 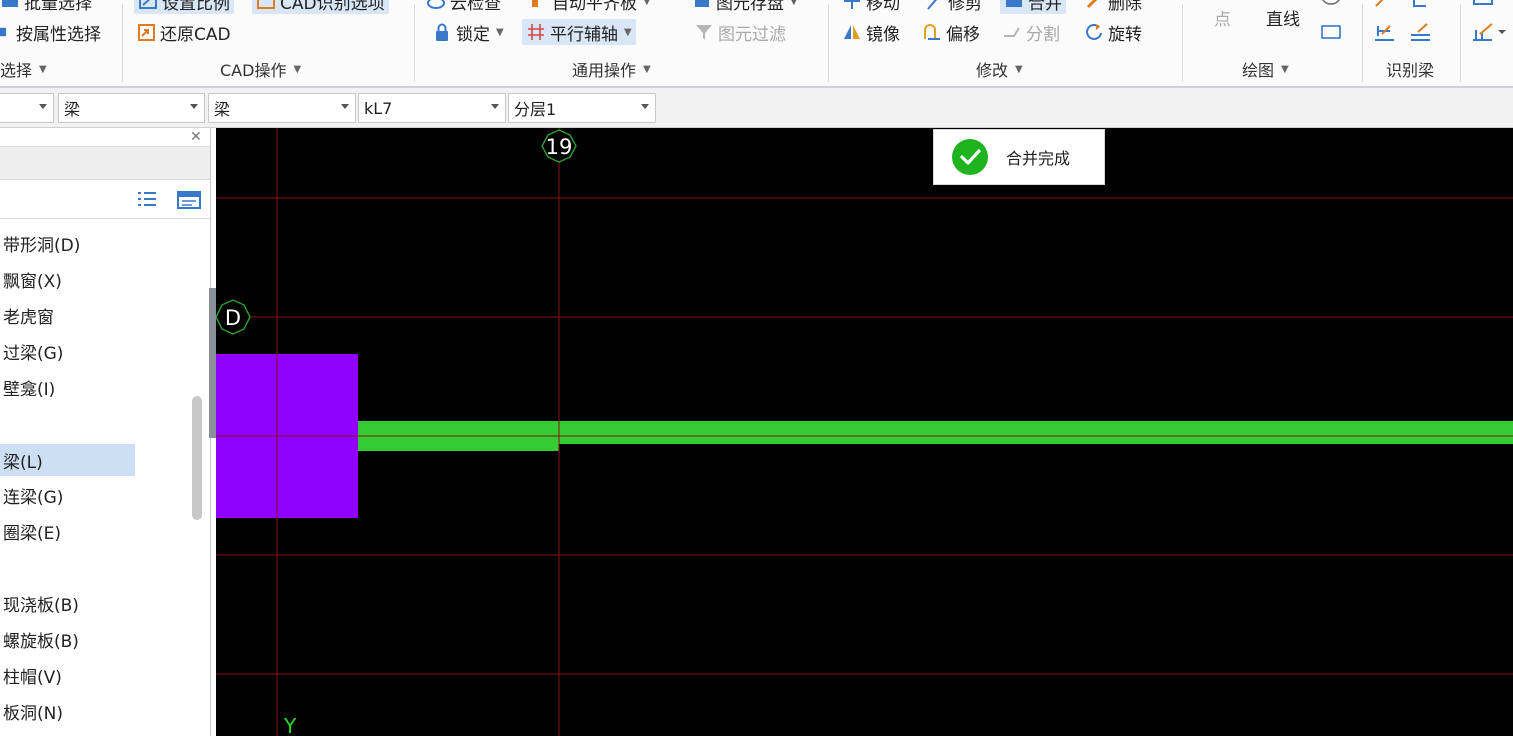 I want to click on delete-button: 删除, so click(x=1113, y=7).